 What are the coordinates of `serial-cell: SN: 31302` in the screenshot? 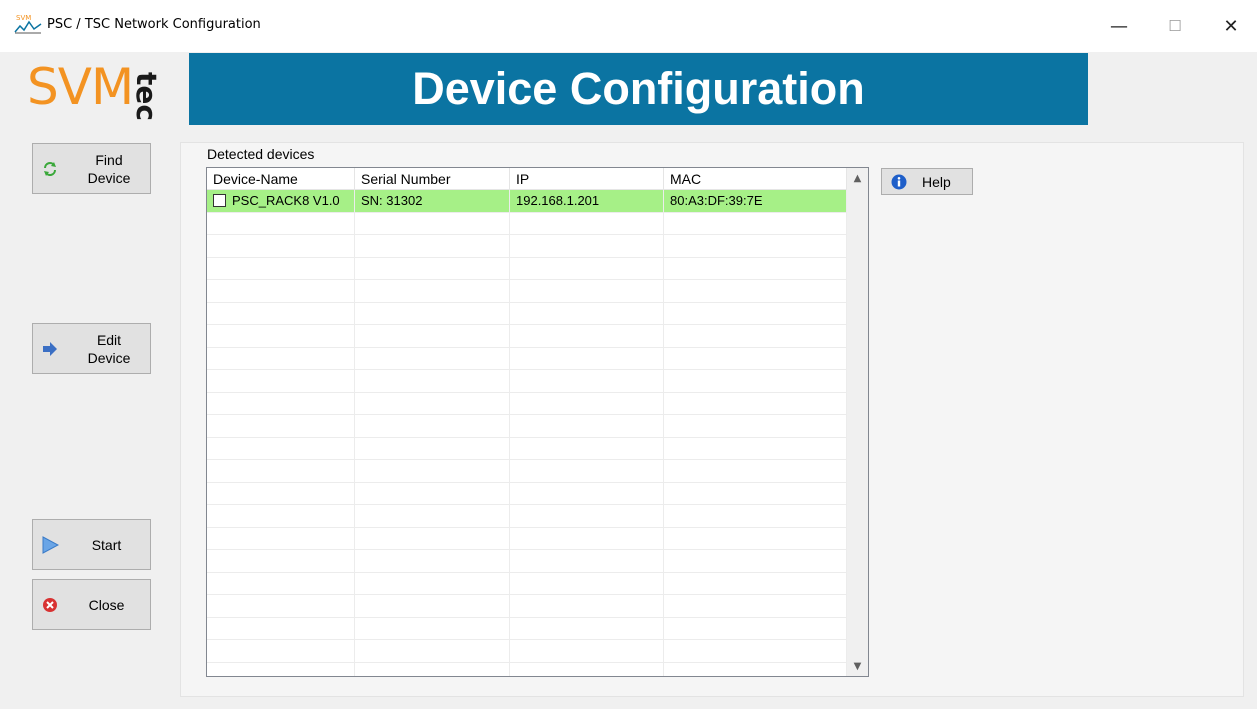 It's located at (432, 201).